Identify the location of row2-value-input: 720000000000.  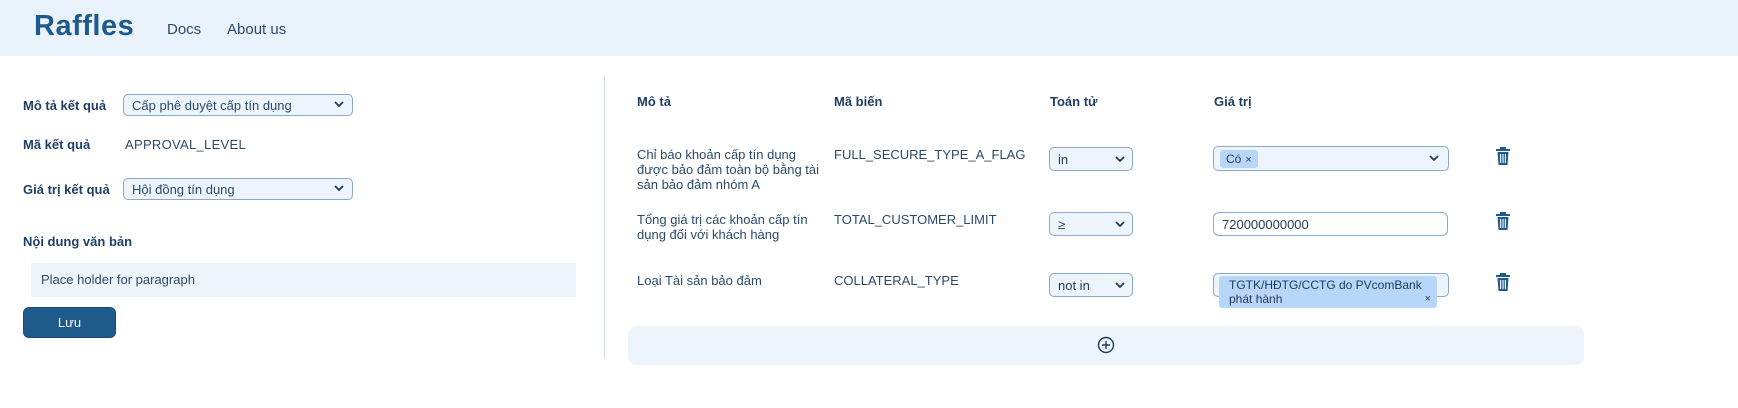
(1330, 224).